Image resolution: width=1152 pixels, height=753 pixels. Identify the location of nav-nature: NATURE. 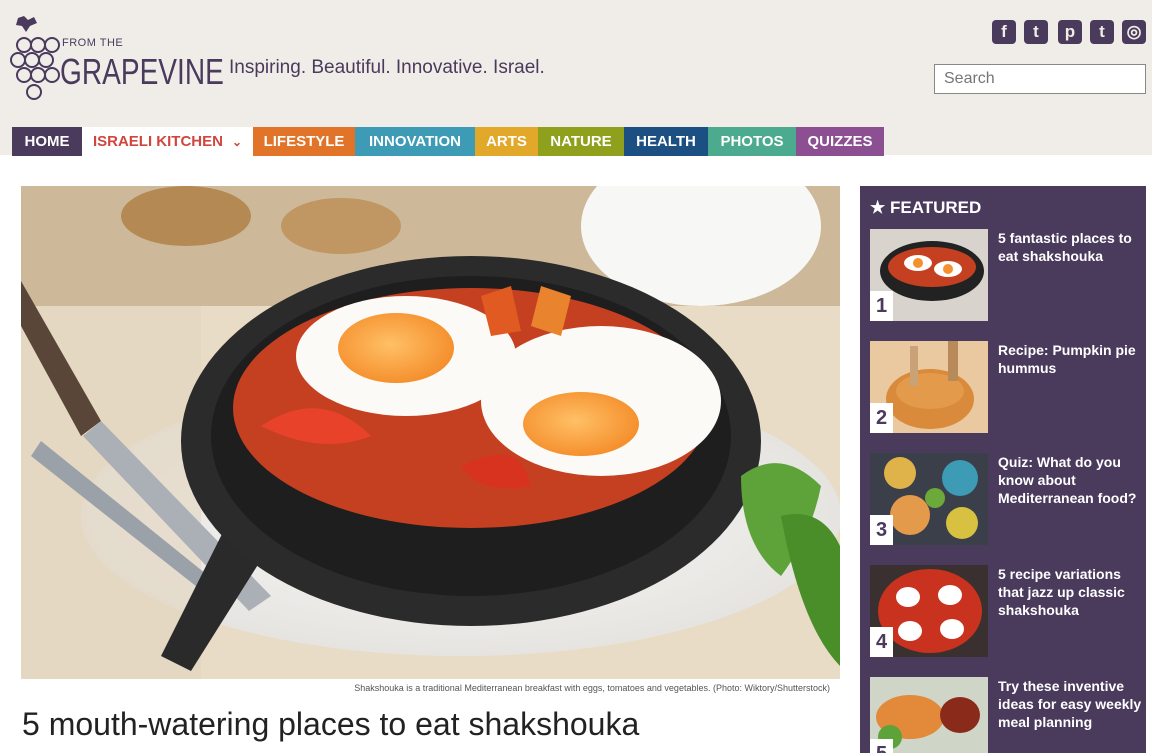
(581, 141).